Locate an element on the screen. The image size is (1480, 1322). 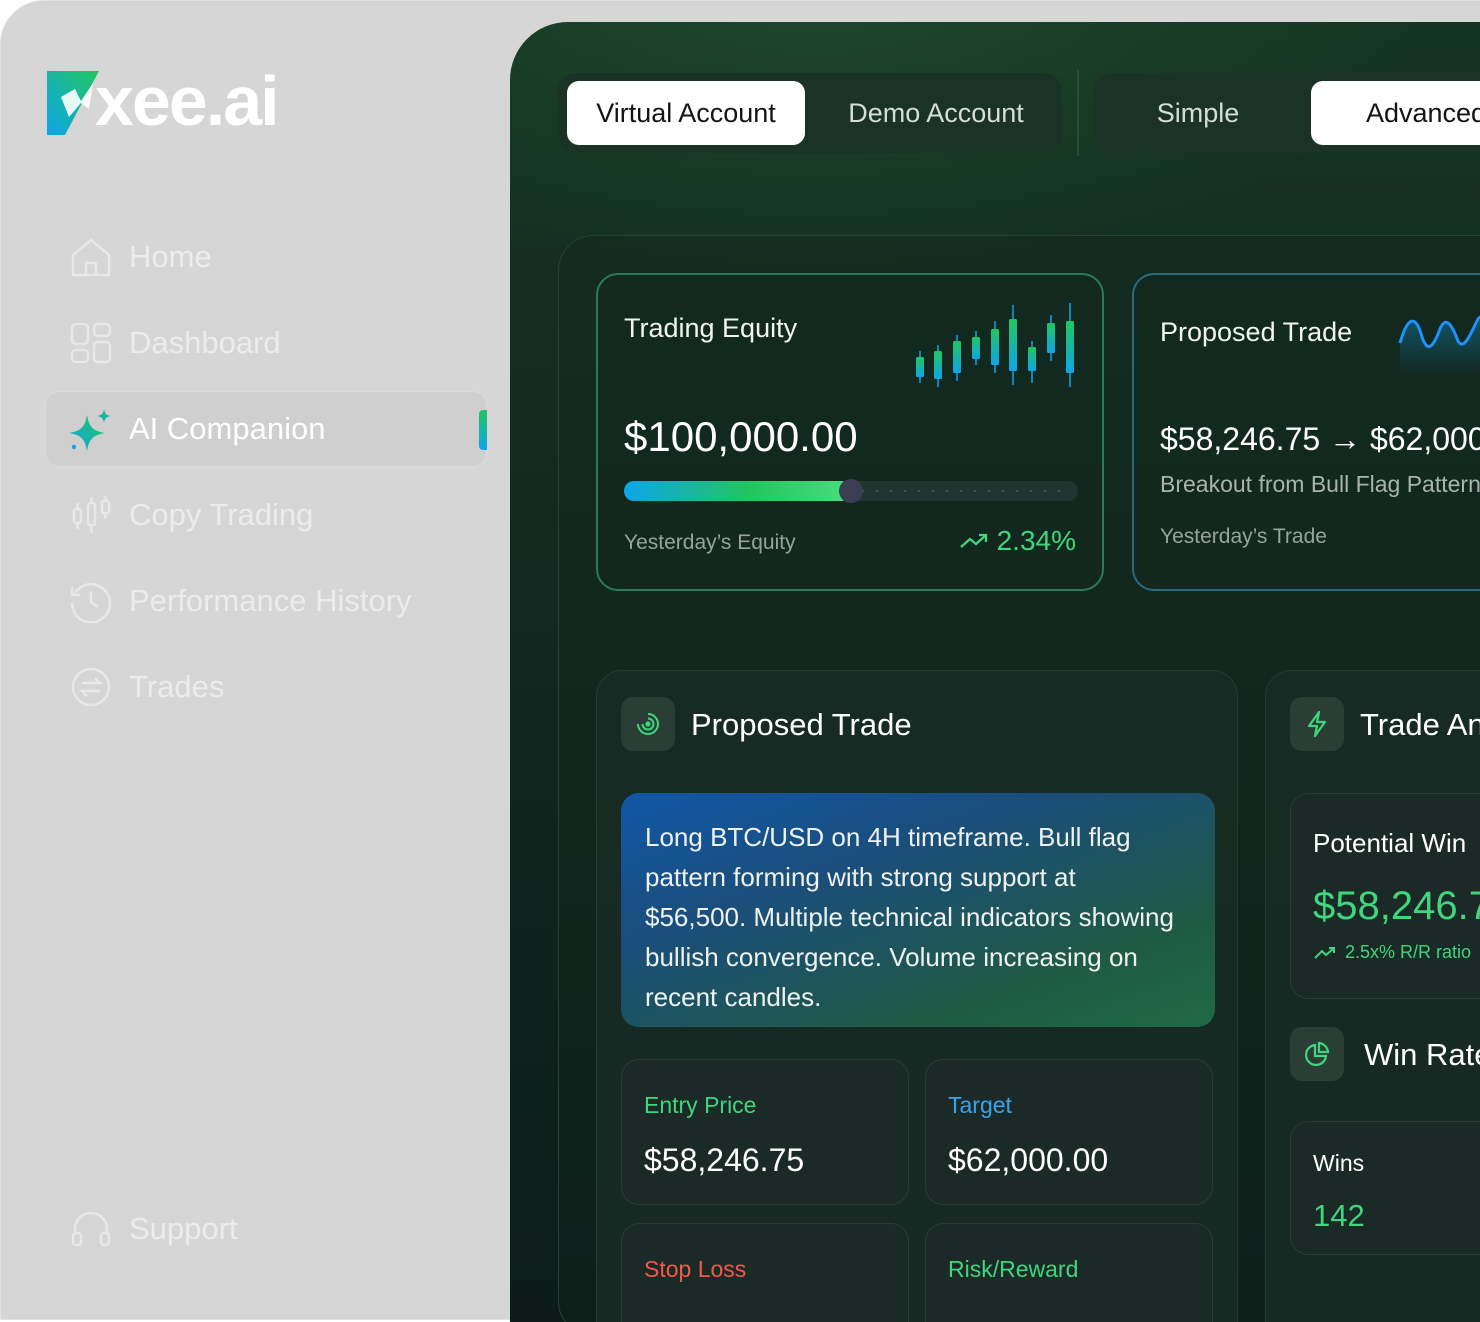
simple-mode-button: Simple is located at coordinates (1198, 113).